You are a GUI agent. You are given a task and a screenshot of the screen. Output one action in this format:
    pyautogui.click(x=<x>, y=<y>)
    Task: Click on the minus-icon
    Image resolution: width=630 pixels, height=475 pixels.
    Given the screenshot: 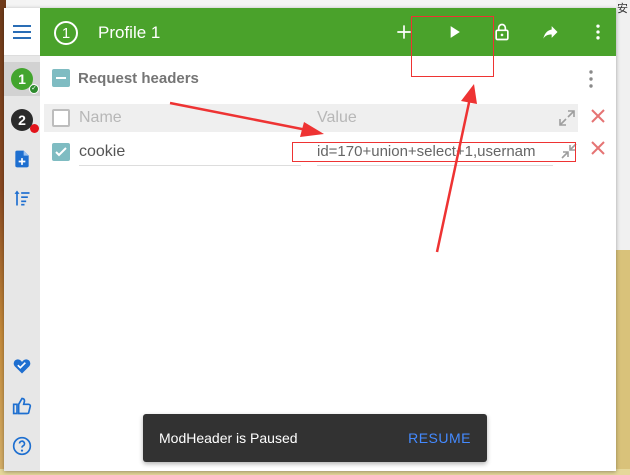 What is the action you would take?
    pyautogui.click(x=61, y=78)
    